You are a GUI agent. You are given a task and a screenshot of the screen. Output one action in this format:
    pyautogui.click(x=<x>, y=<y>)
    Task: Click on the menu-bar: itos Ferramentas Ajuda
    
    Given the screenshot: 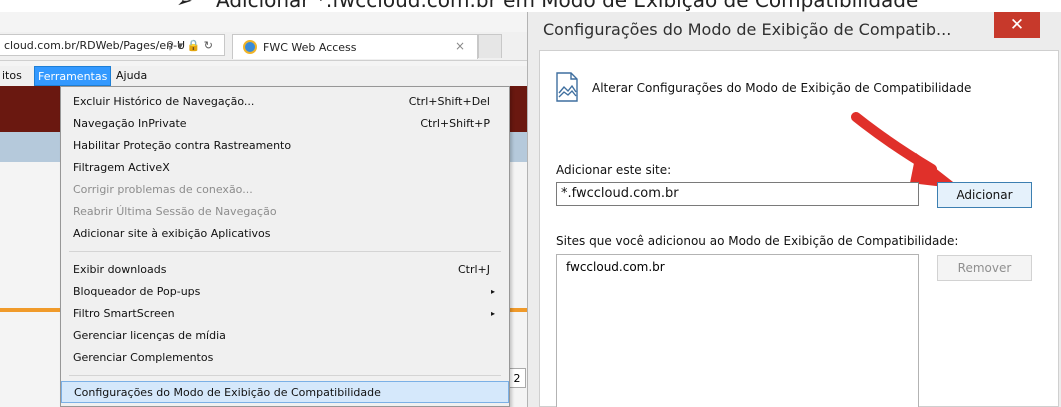 What is the action you would take?
    pyautogui.click(x=263, y=76)
    